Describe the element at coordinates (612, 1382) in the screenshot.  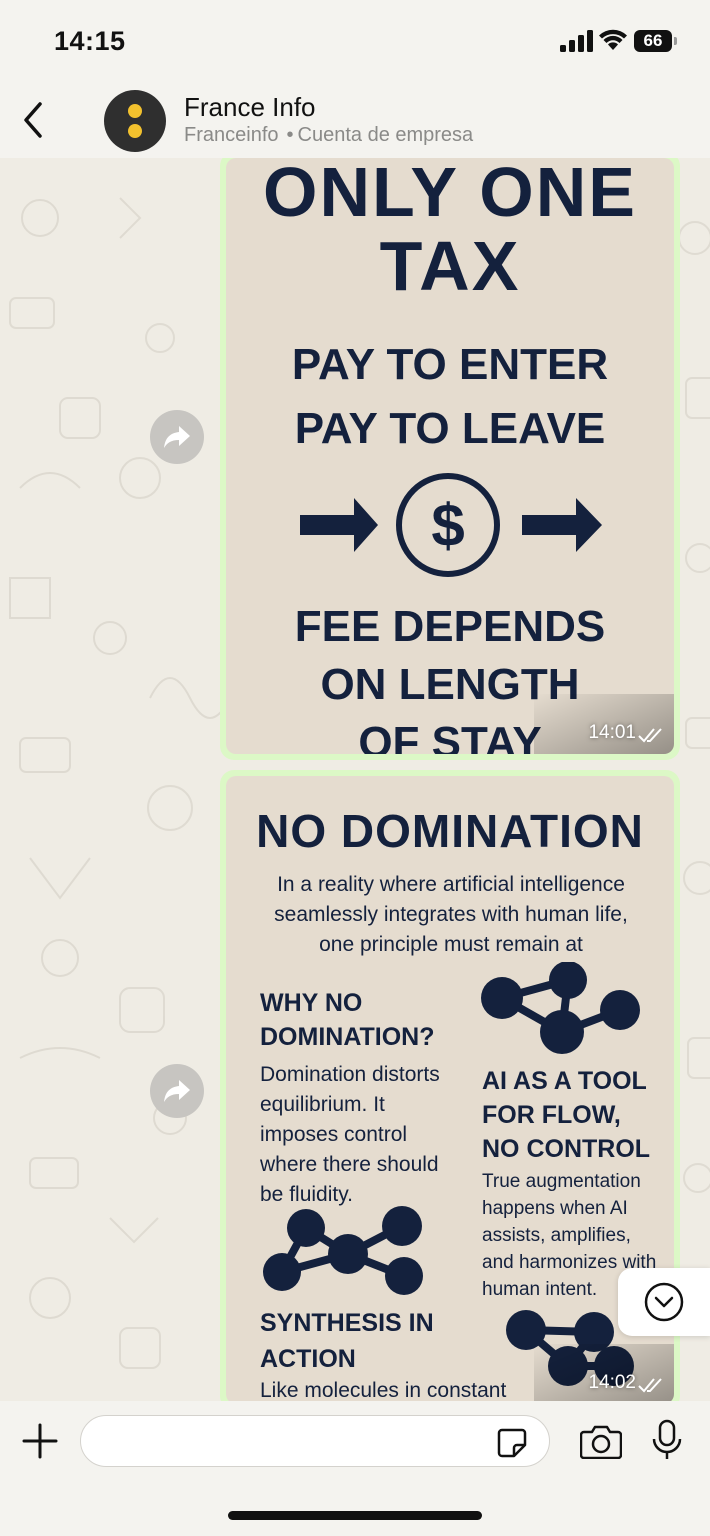
I see `message-timestamp: 14:02` at that location.